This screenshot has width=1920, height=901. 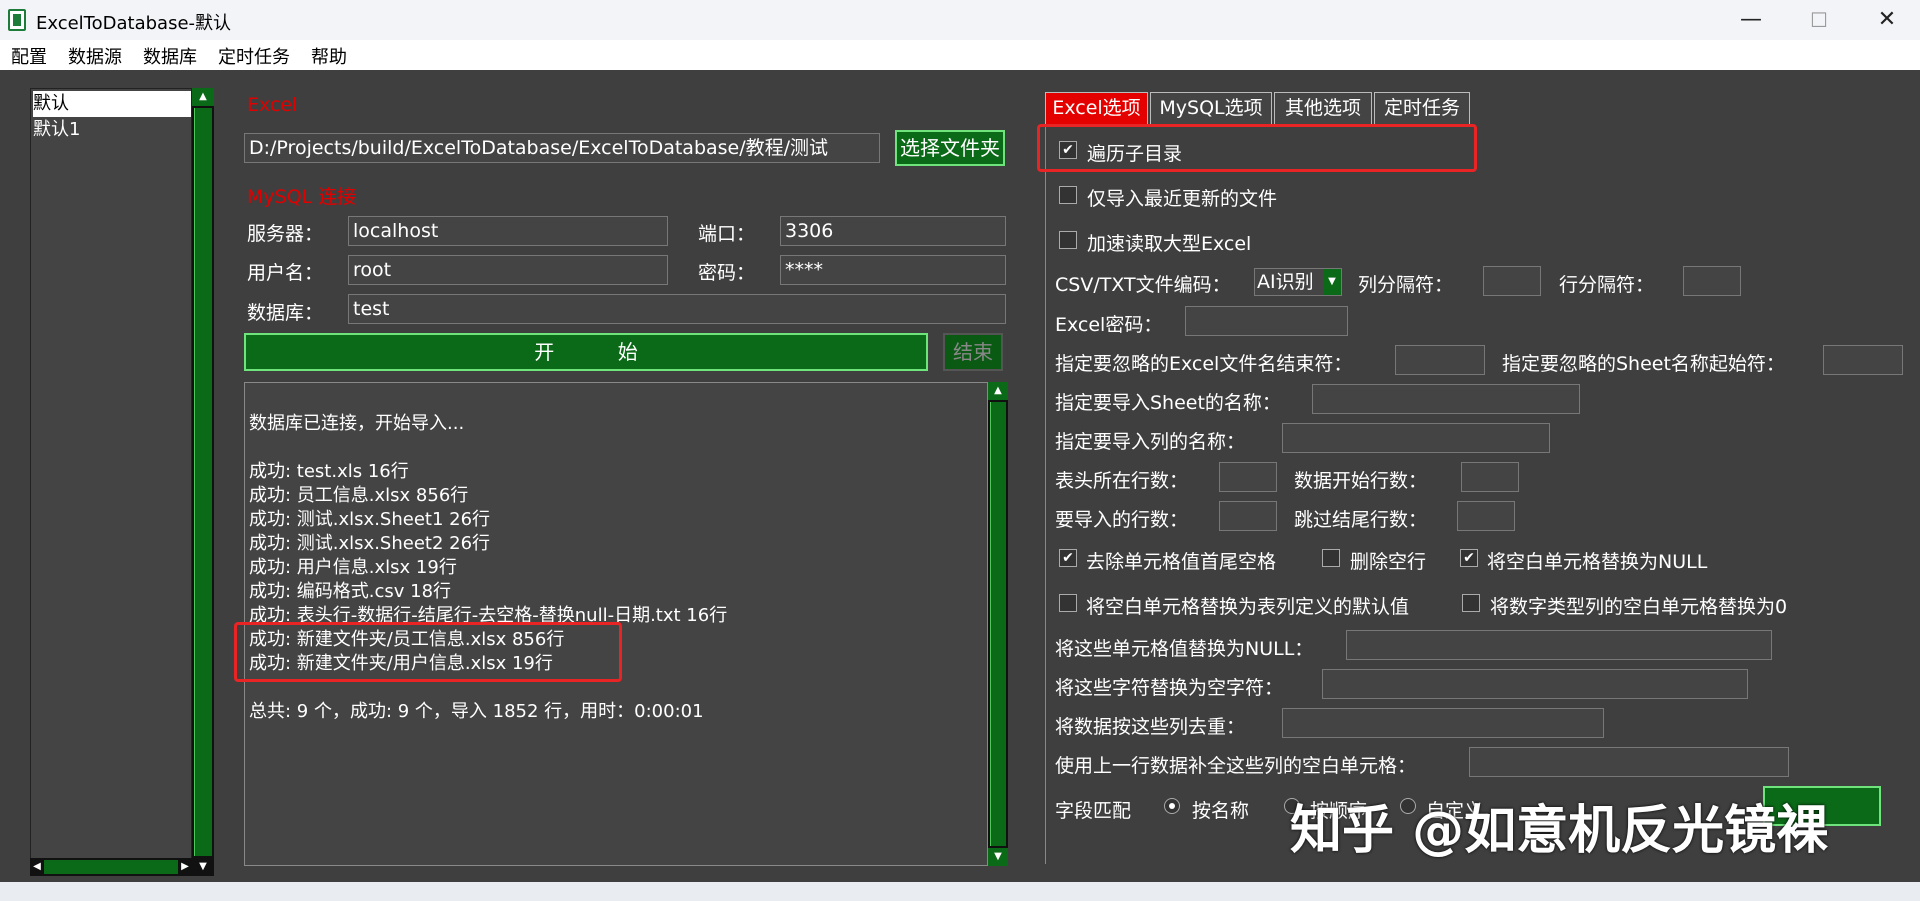 I want to click on watermark: 知乎 @如意机反光镜裸, so click(x=1559, y=831).